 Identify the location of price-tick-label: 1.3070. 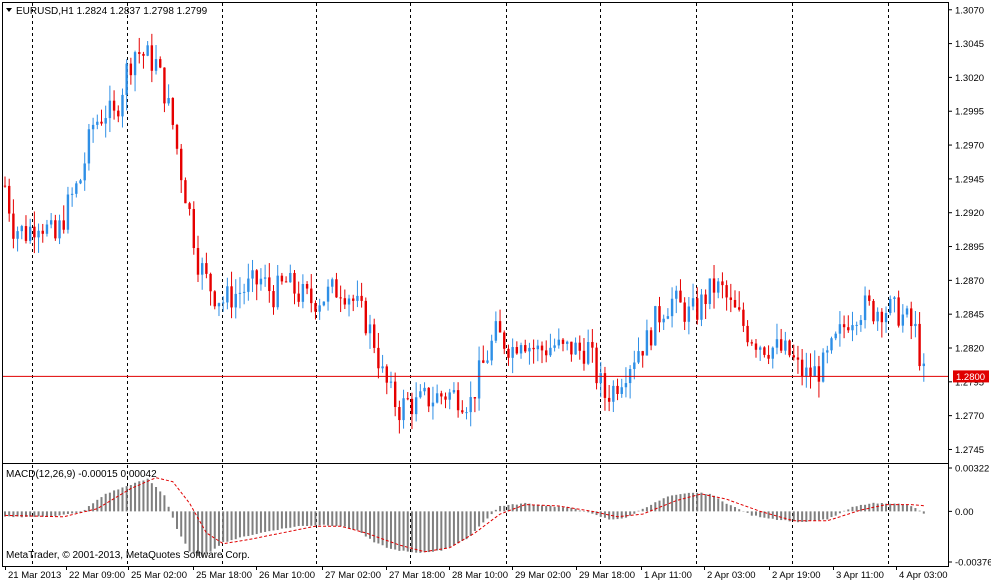
(969, 10).